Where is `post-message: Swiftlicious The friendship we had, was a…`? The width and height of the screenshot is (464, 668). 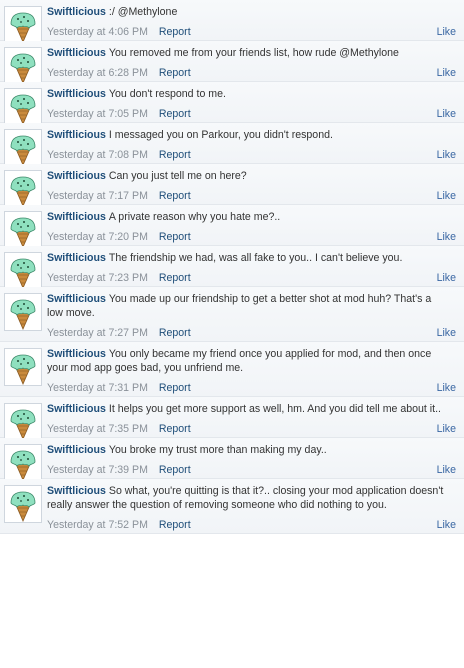
post-message: Swiftlicious The friendship we had, was a… is located at coordinates (245, 257).